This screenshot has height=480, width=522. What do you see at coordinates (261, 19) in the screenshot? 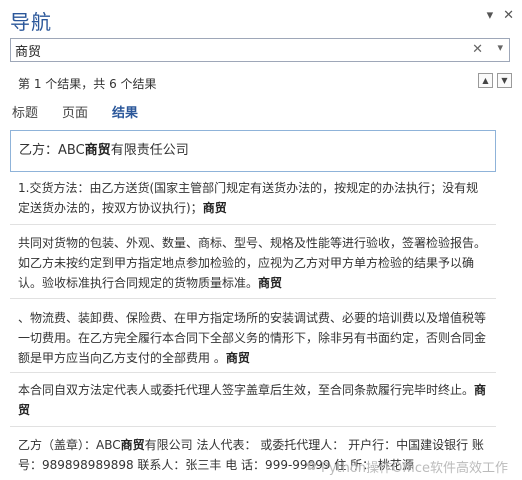
I see `title-bar: 导航 ▾ ✕` at bounding box center [261, 19].